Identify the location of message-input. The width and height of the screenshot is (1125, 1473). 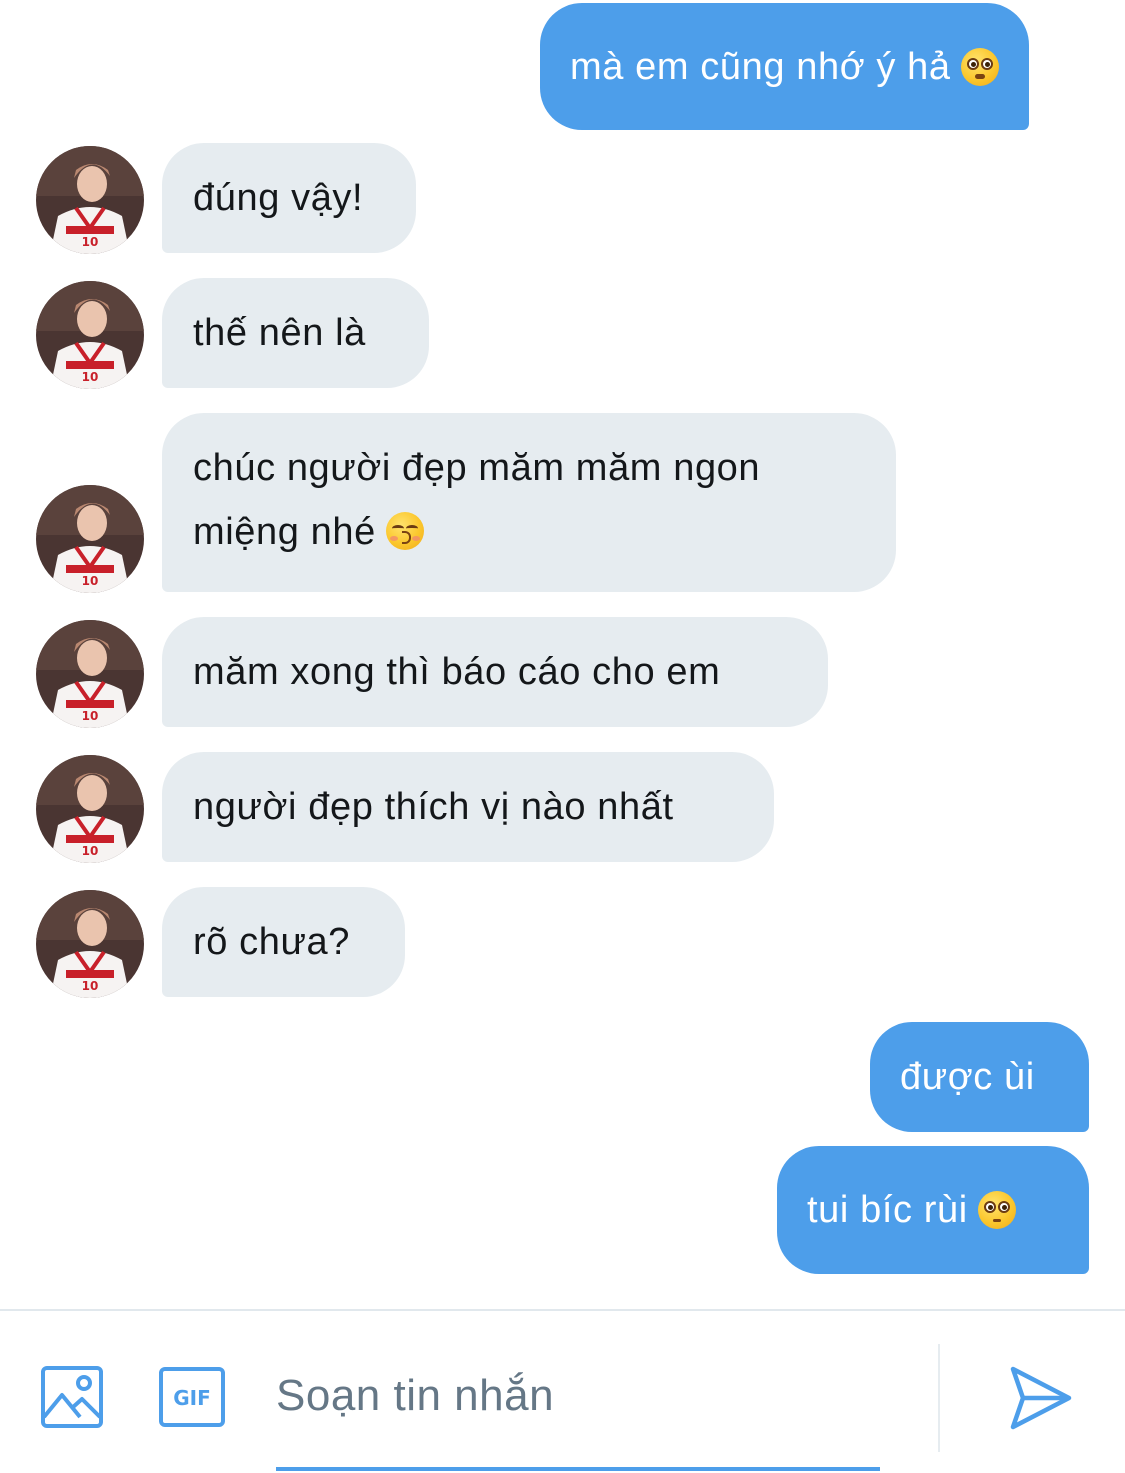
(578, 1396).